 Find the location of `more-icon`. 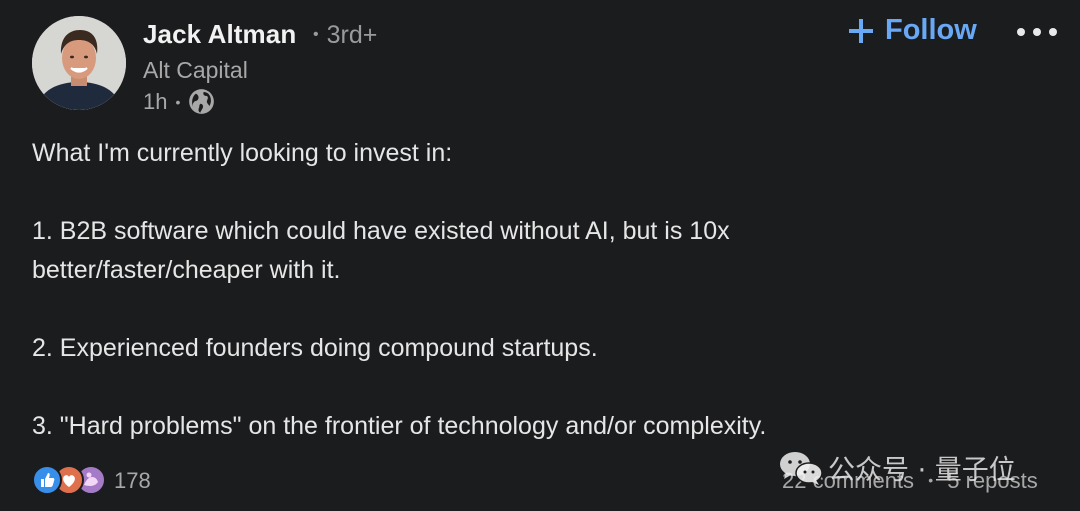

more-icon is located at coordinates (1037, 32).